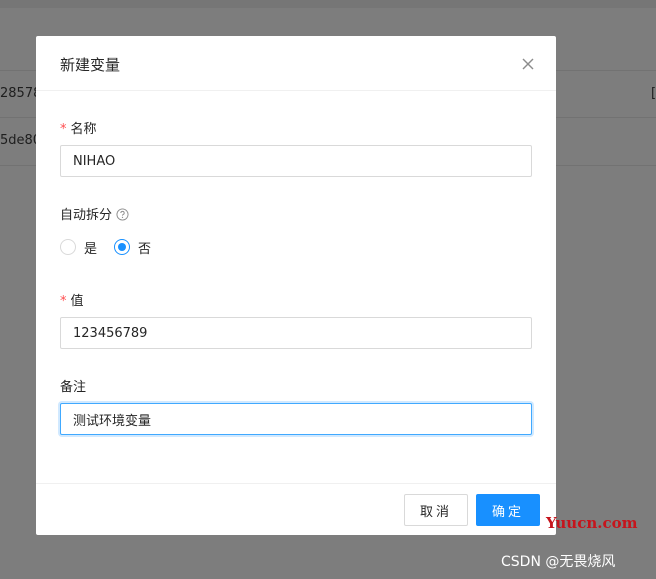 The height and width of the screenshot is (579, 656). I want to click on radio-checked-dot, so click(122, 247).